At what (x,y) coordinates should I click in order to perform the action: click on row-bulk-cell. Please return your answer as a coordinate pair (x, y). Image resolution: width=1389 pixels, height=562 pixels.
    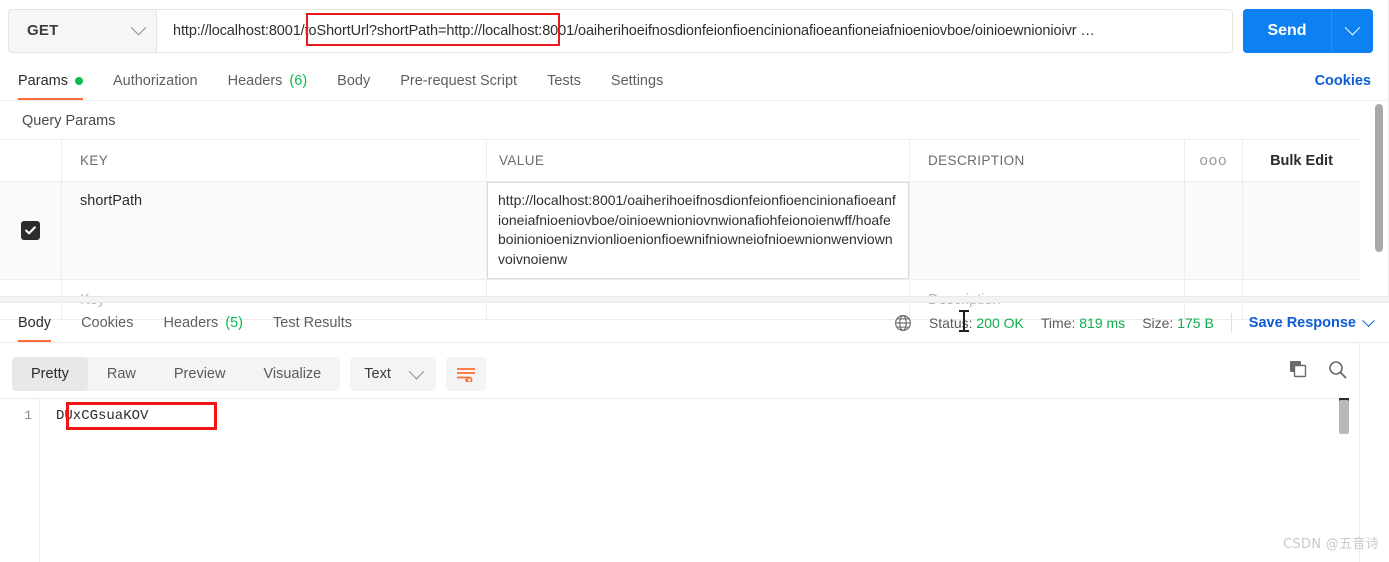
    Looking at the image, I should click on (1301, 230).